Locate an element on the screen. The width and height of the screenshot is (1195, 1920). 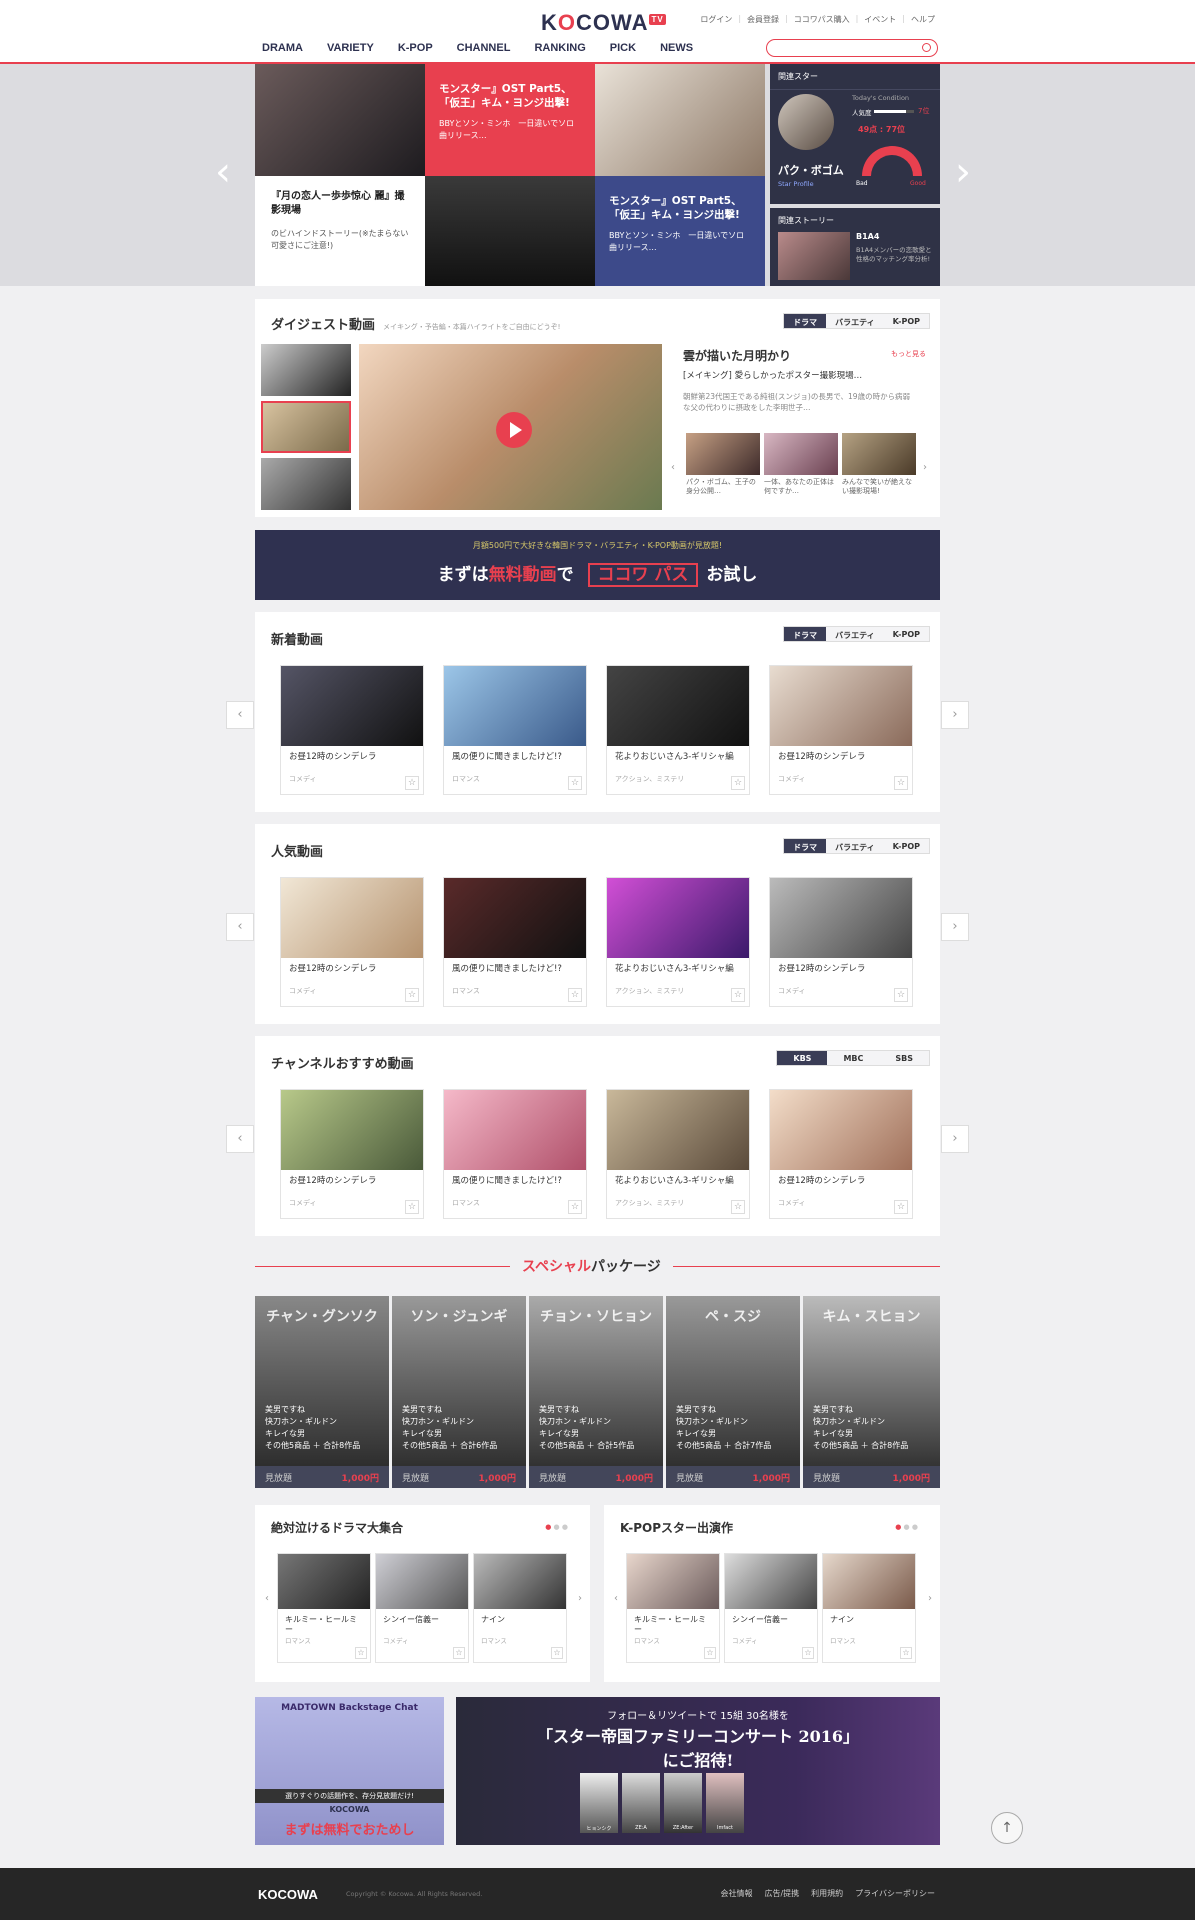
hero-next-arrow: › is located at coordinates (963, 172).